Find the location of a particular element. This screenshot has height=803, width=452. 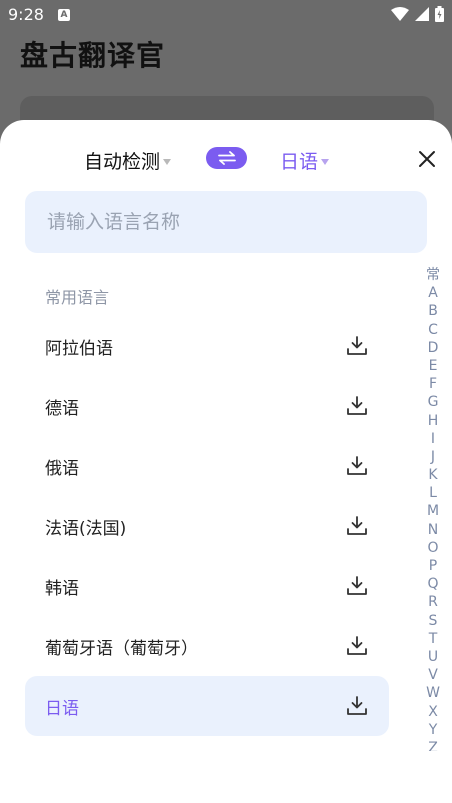

language-search-box is located at coordinates (226, 222).